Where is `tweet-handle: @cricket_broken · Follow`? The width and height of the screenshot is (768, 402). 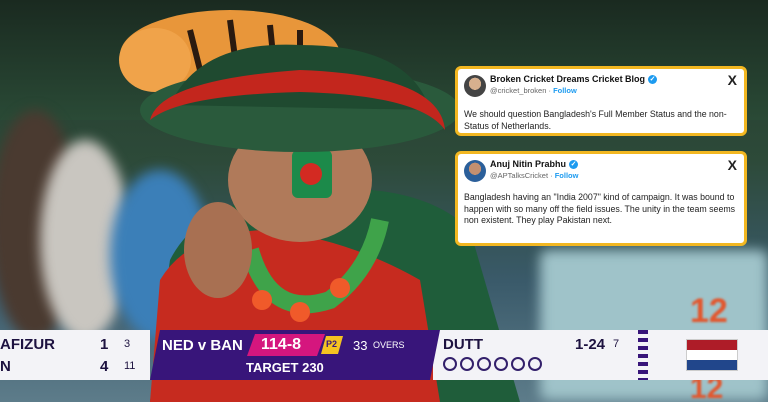 tweet-handle: @cricket_broken · Follow is located at coordinates (533, 90).